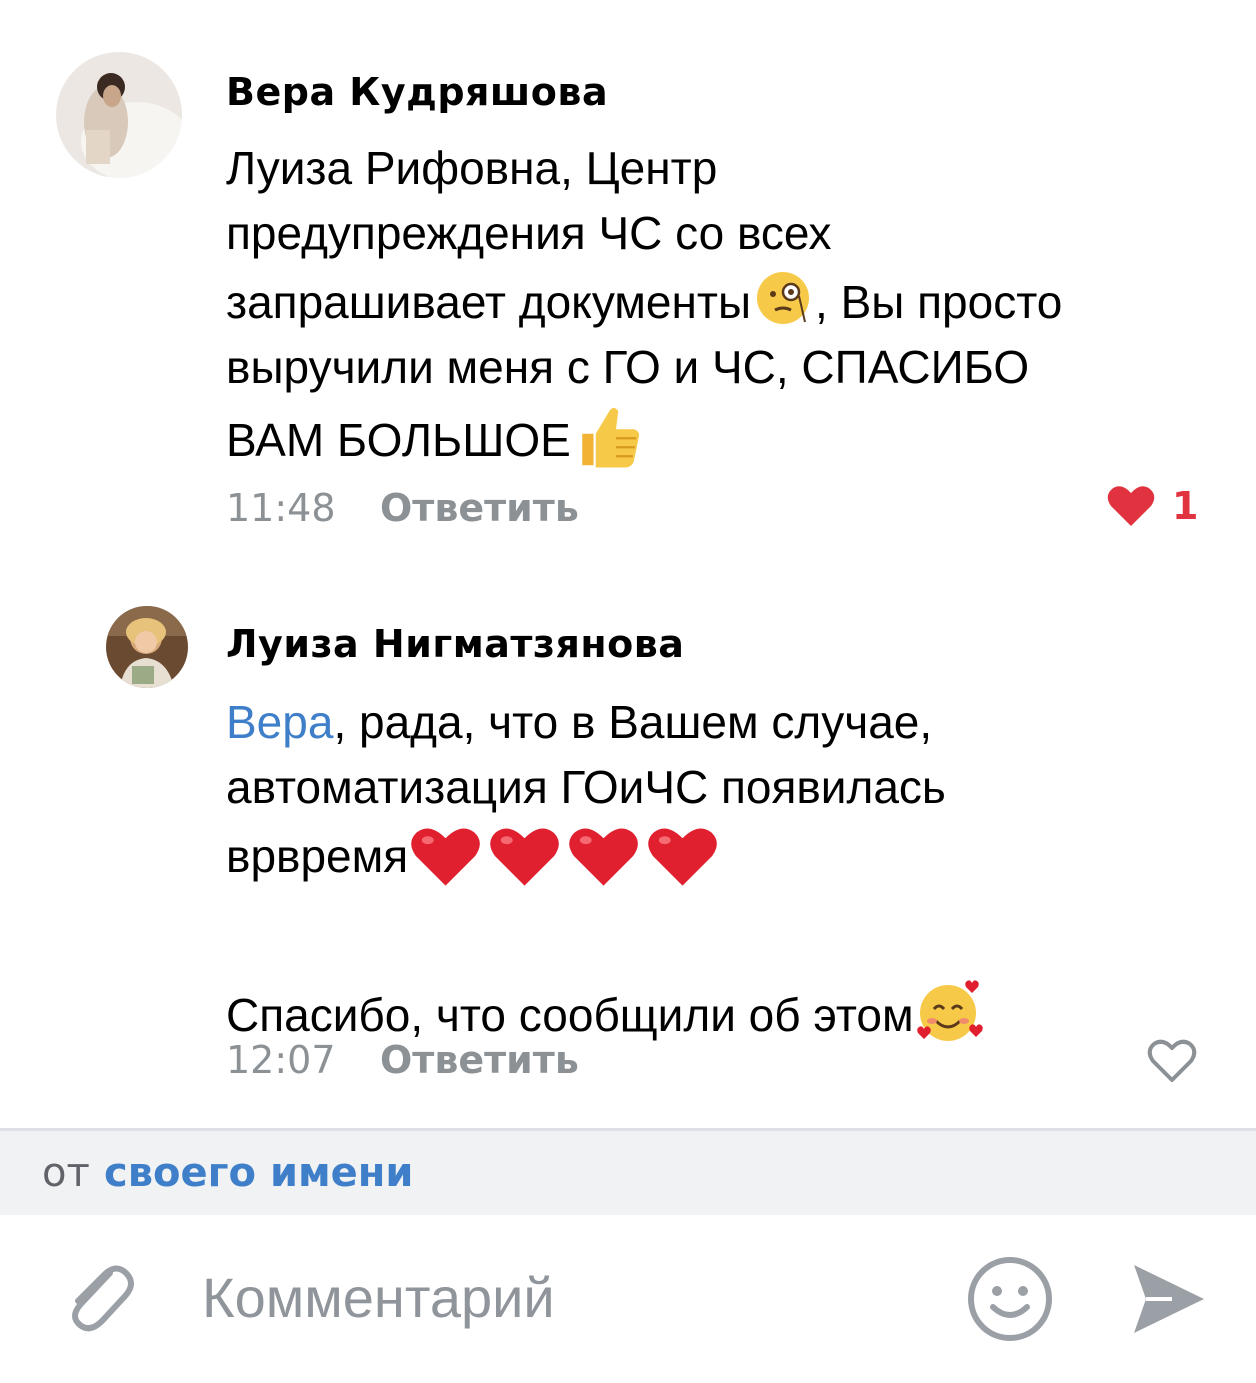  I want to click on comment-author: Вера Кудряшова, so click(417, 92).